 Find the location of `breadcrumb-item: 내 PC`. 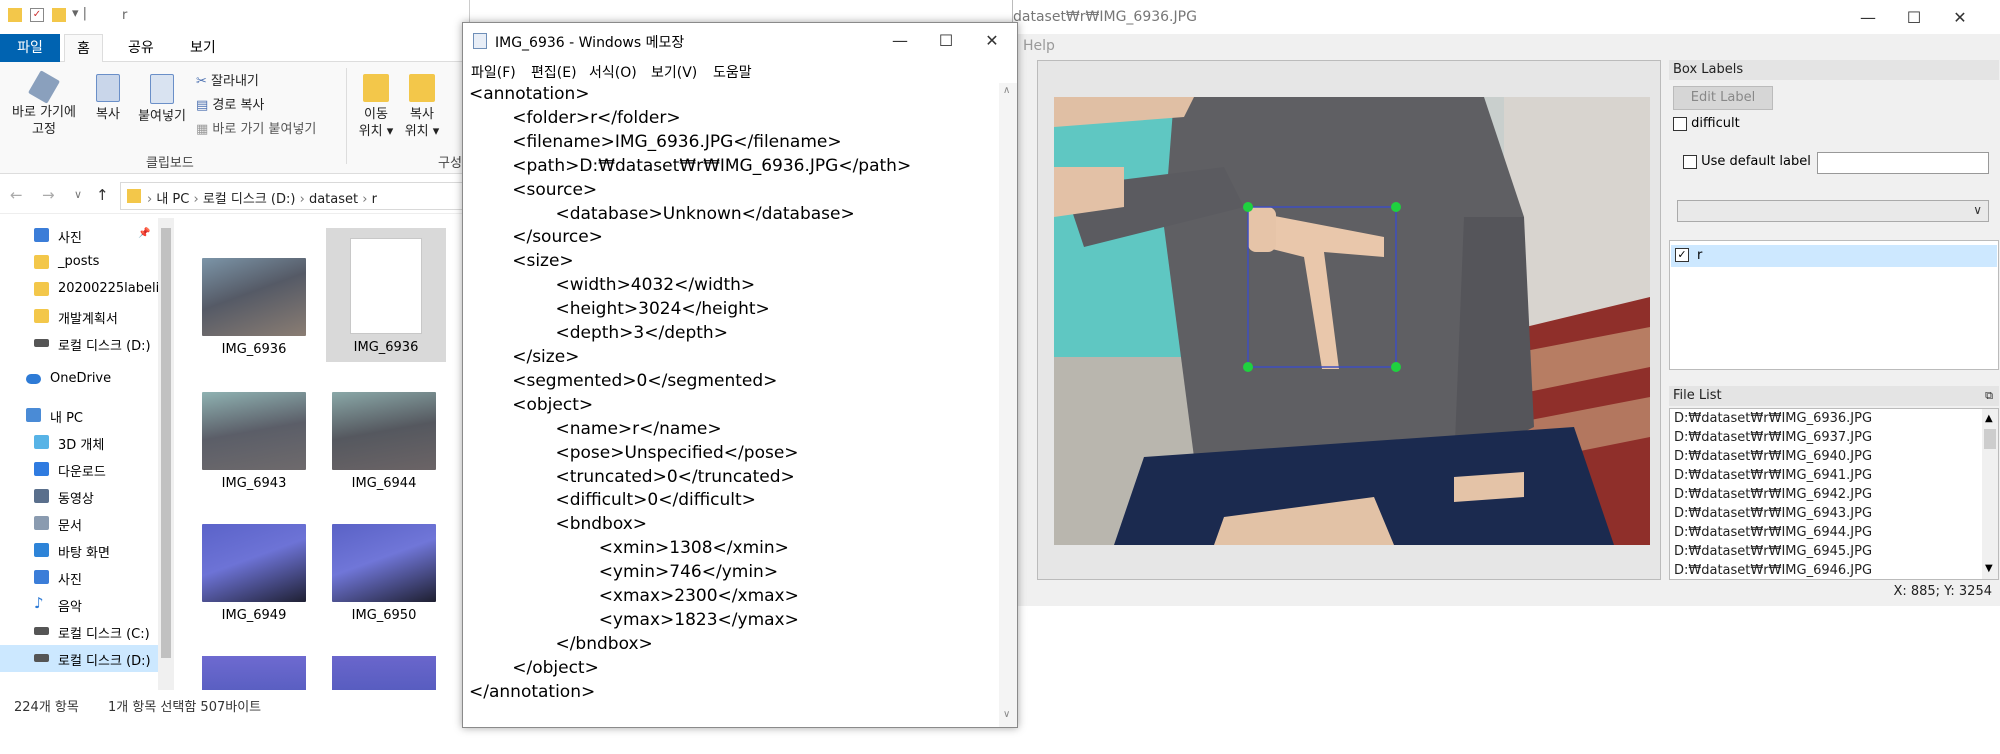

breadcrumb-item: 내 PC is located at coordinates (172, 199).